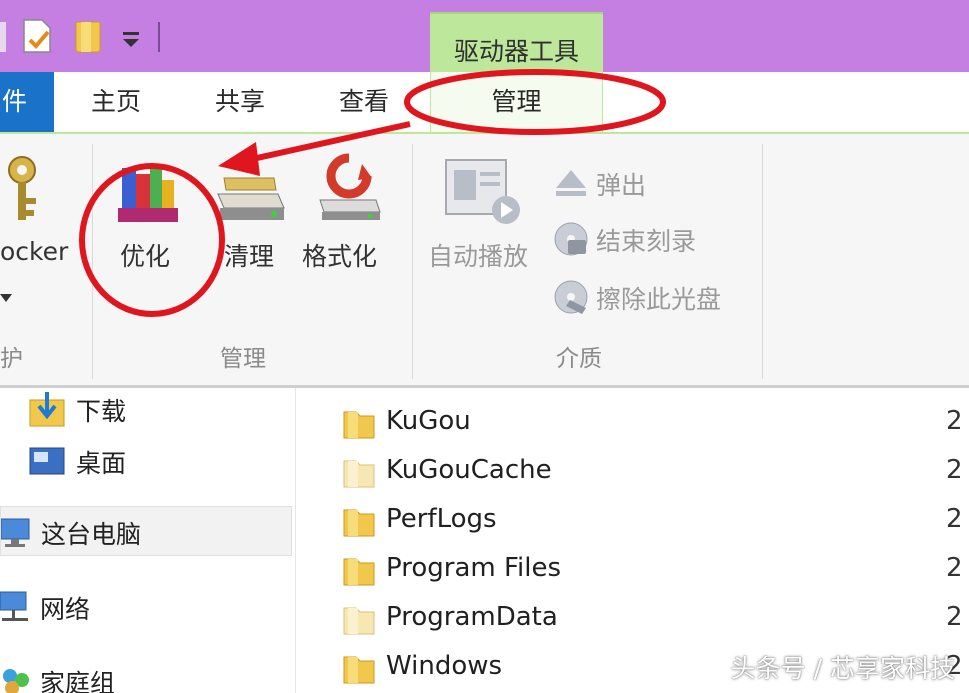 This screenshot has width=969, height=693. What do you see at coordinates (37, 39) in the screenshot?
I see `properties-icon` at bounding box center [37, 39].